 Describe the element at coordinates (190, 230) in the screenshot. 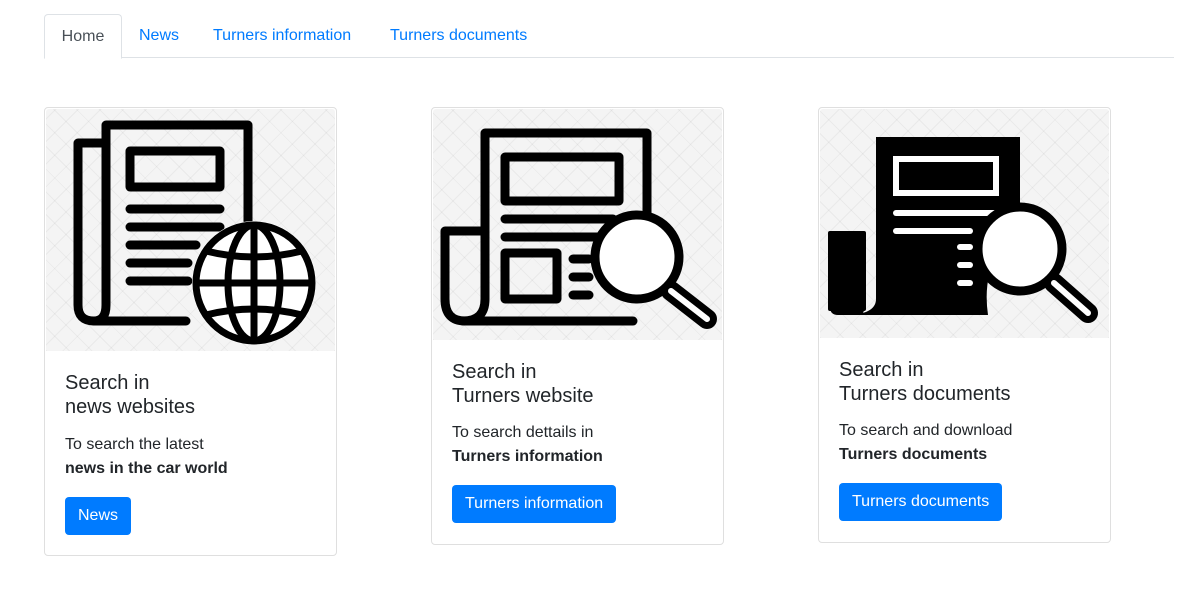

I see `newspaper-globe-icon` at that location.